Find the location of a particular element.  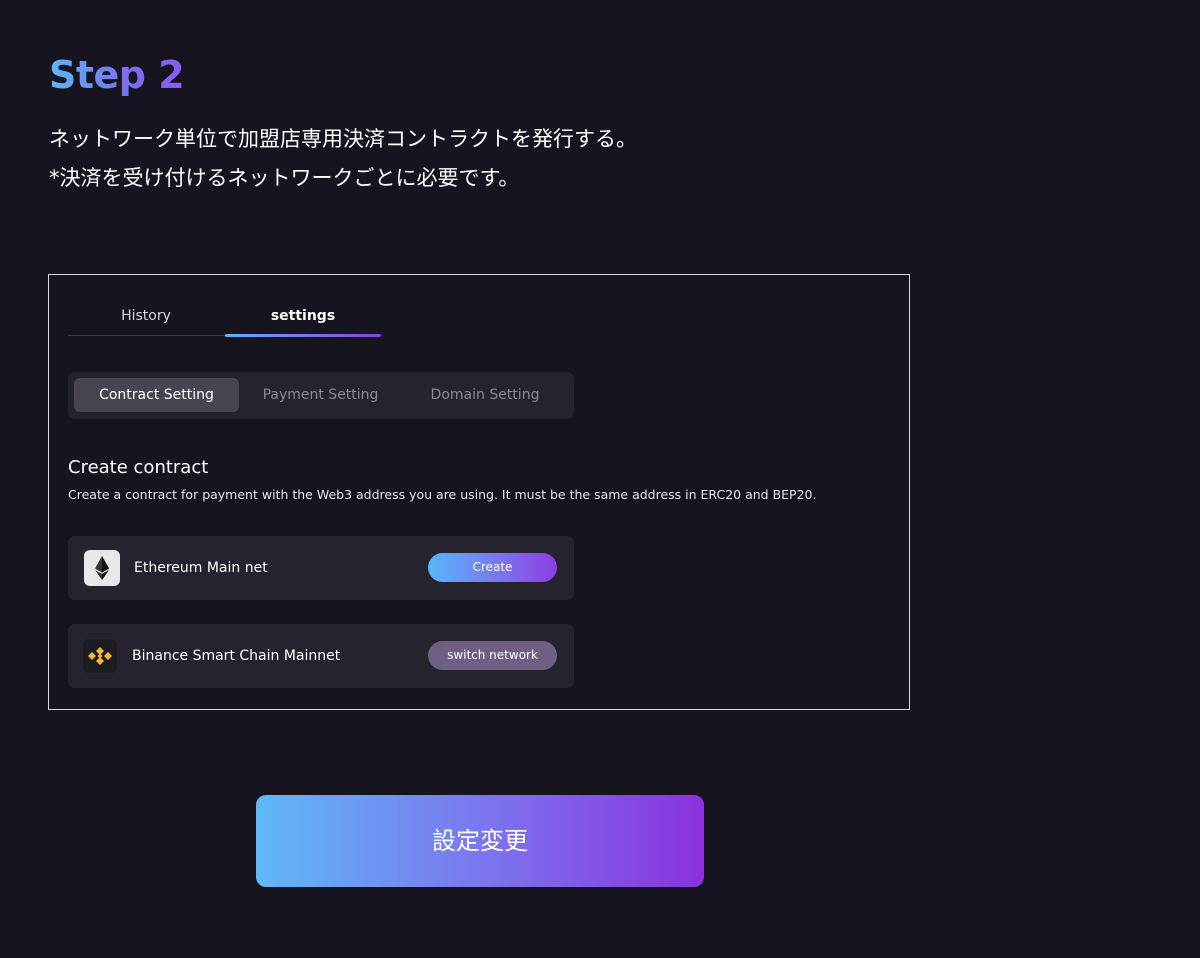

segment-payment-setting: Payment Setting is located at coordinates (320, 395).